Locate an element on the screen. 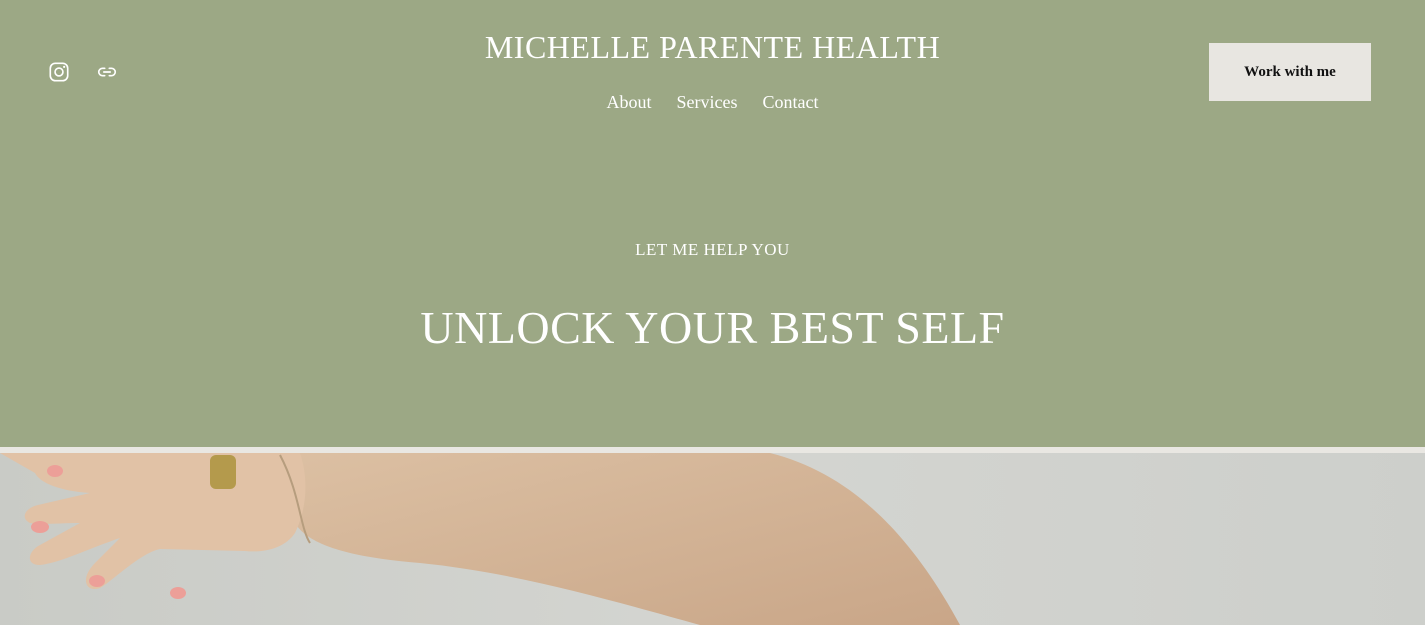 The width and height of the screenshot is (1425, 625). hero-eyebrow: LET ME HELP YOU is located at coordinates (712, 249).